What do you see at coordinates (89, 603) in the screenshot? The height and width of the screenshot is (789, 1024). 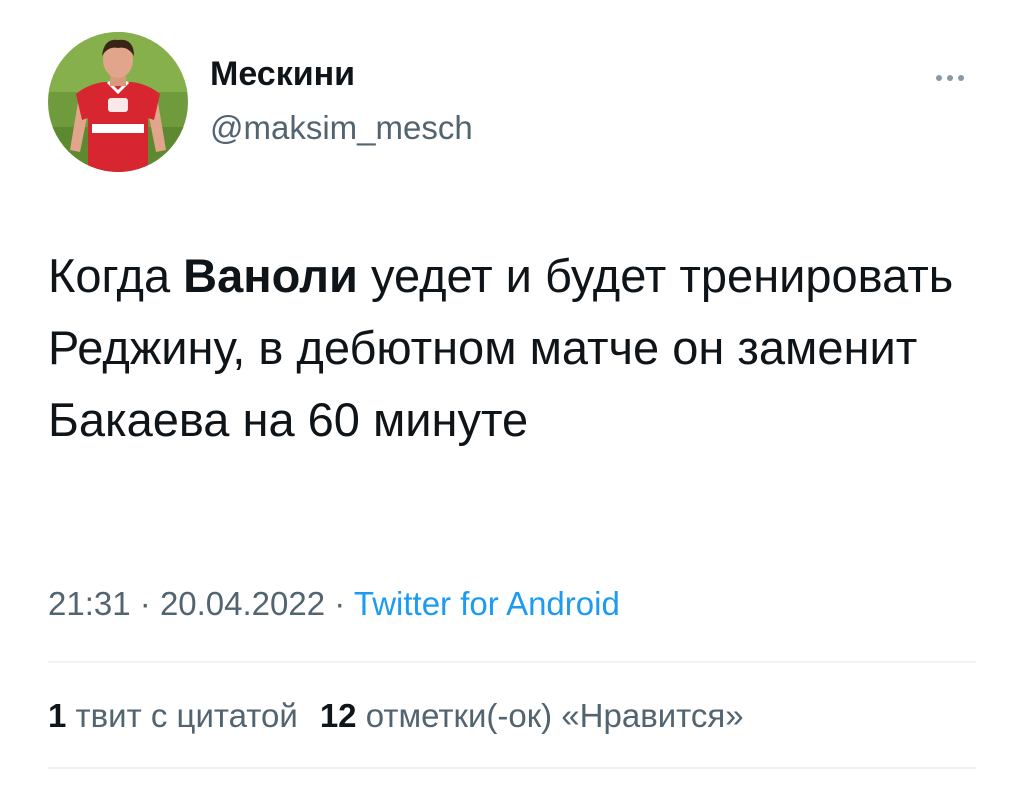 I see `tweet-time: 21:31` at bounding box center [89, 603].